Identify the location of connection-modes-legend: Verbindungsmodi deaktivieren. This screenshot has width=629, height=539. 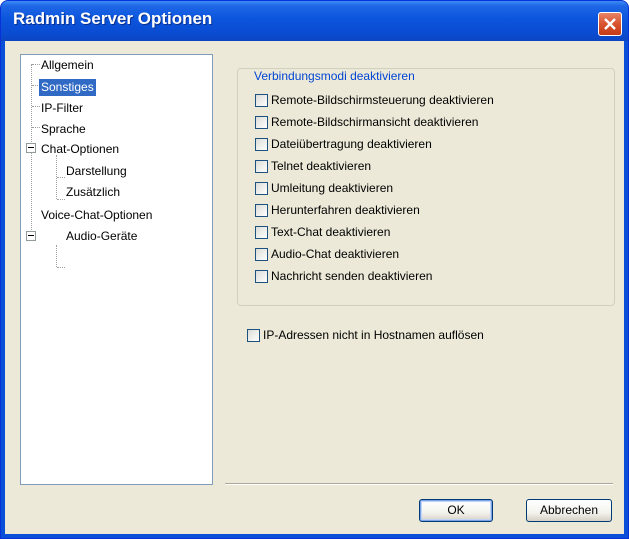
(334, 76).